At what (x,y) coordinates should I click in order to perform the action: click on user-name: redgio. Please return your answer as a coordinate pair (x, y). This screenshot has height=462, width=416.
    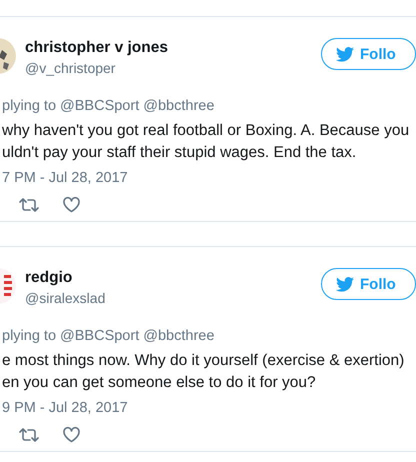
    Looking at the image, I should click on (65, 278).